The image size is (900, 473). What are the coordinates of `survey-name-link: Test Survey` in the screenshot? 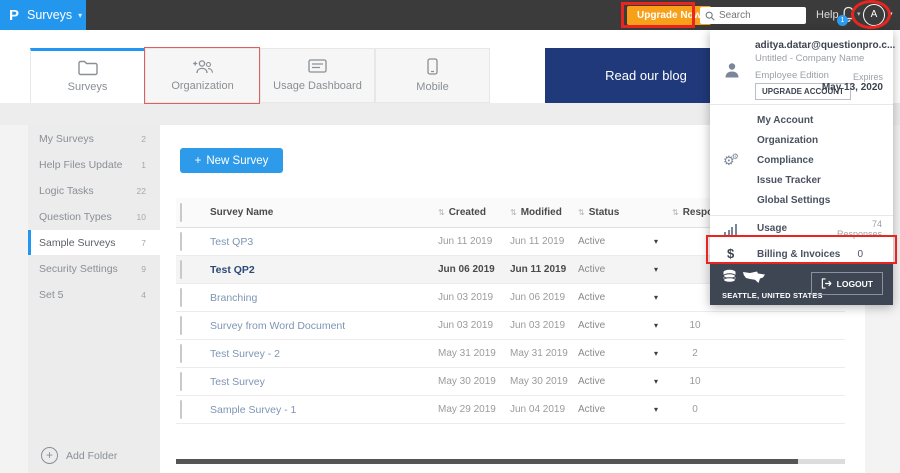 It's located at (324, 382).